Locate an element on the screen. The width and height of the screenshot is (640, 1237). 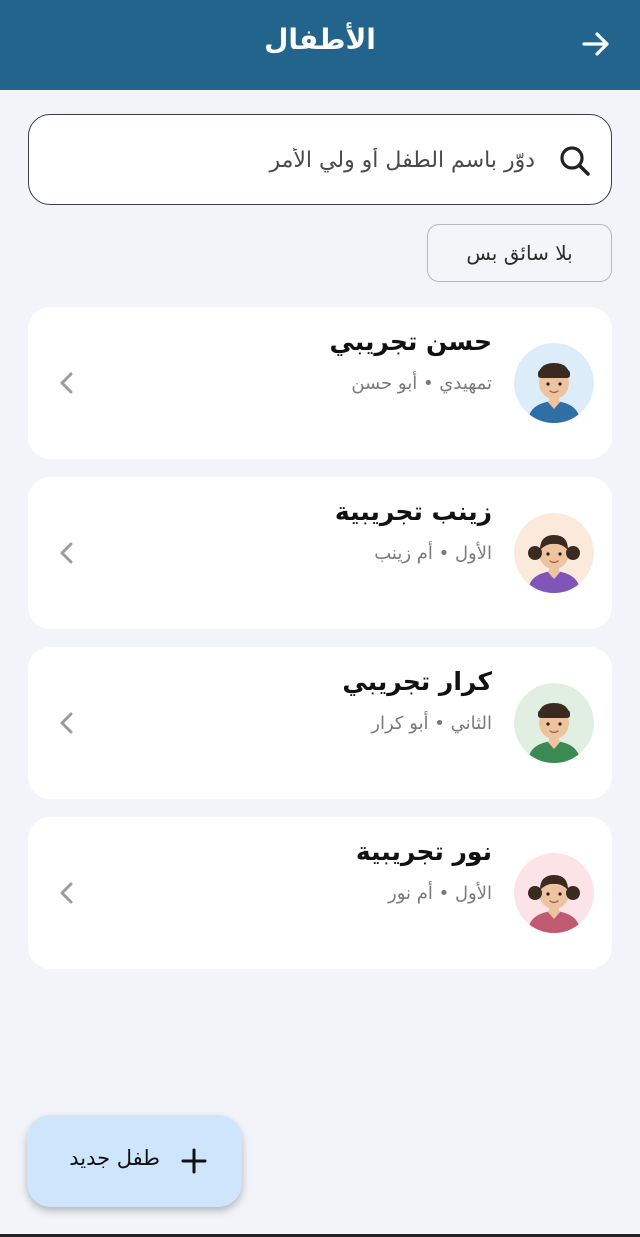
arrow-right-icon is located at coordinates (595, 44).